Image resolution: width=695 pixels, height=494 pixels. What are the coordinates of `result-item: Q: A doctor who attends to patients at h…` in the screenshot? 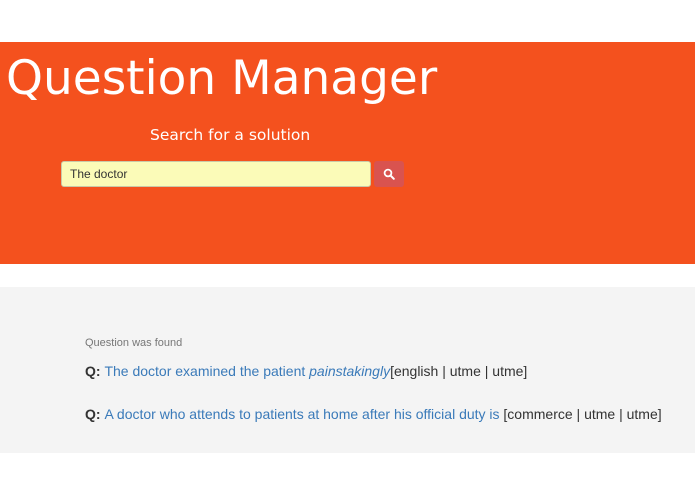 It's located at (373, 414).